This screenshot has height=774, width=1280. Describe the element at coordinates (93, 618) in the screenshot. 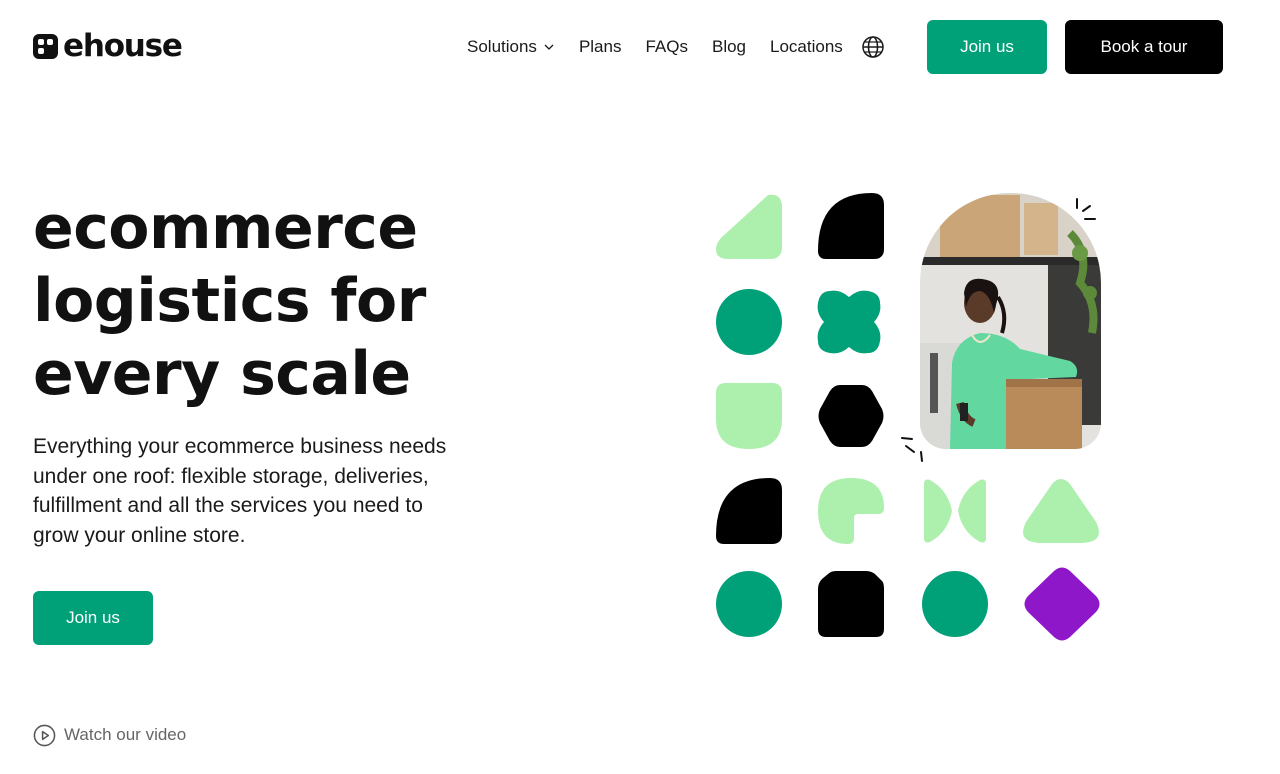

I see `hero-join-us-button: Join us` at that location.